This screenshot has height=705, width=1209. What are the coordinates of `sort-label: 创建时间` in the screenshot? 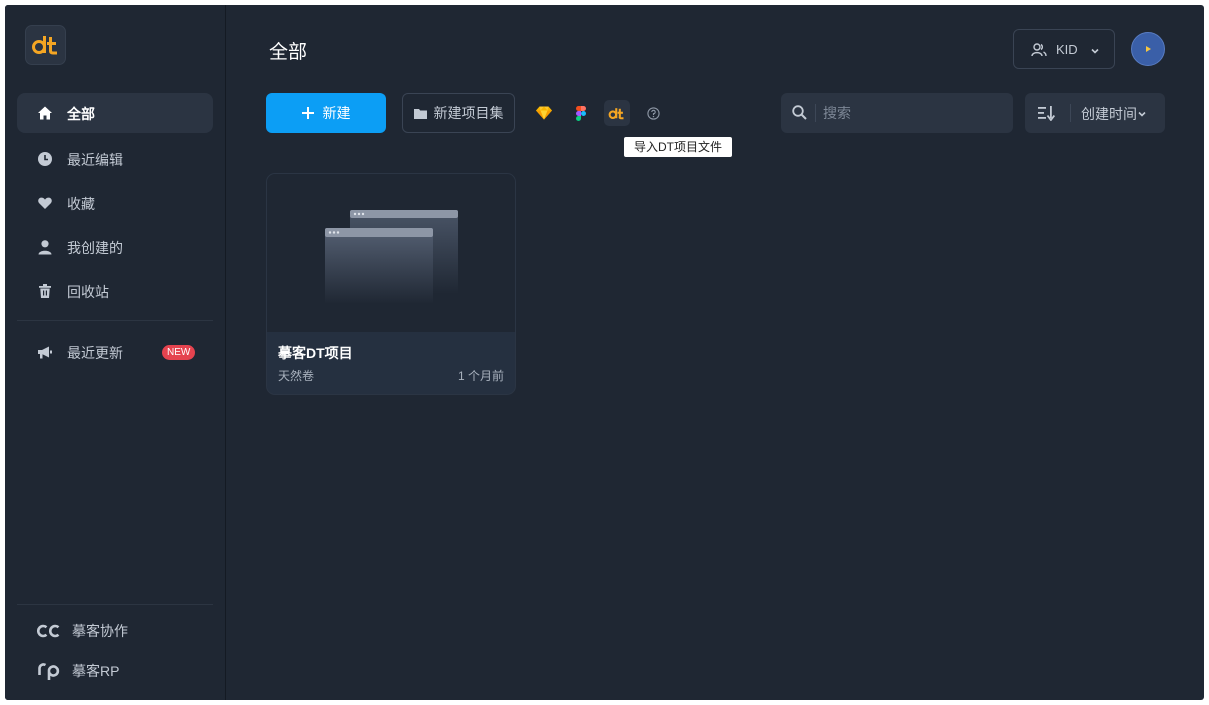 It's located at (1109, 114).